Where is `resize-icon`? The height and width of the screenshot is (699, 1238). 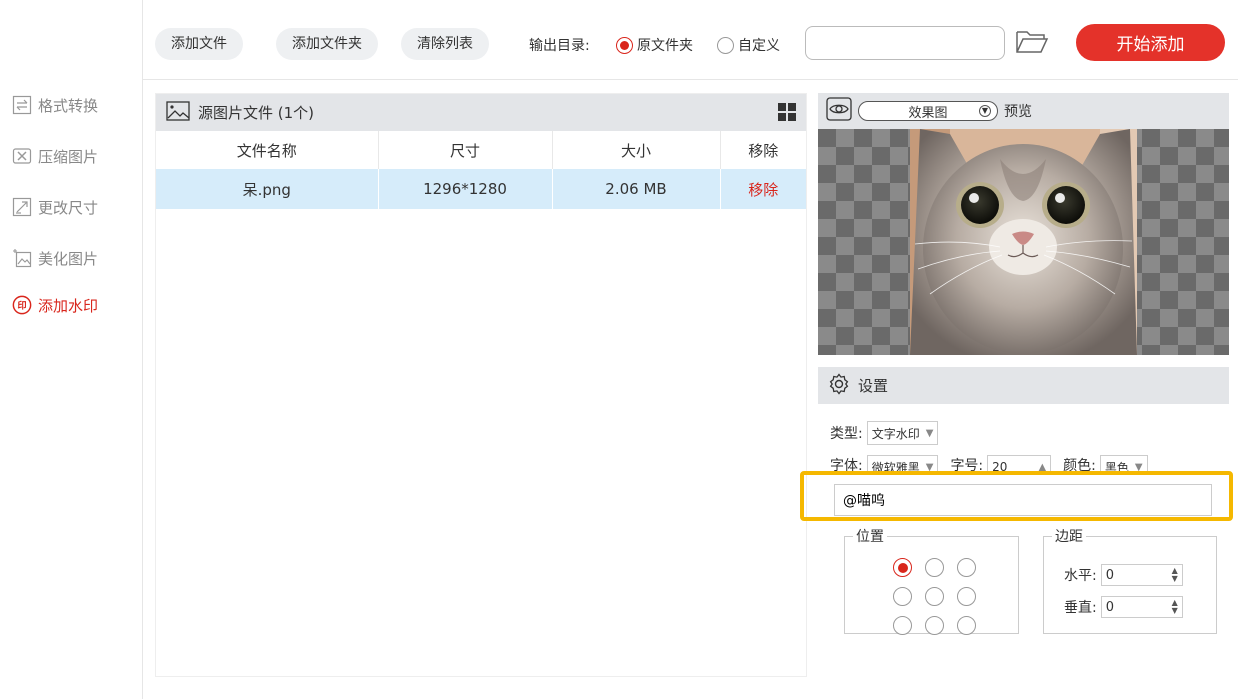 resize-icon is located at coordinates (22, 207).